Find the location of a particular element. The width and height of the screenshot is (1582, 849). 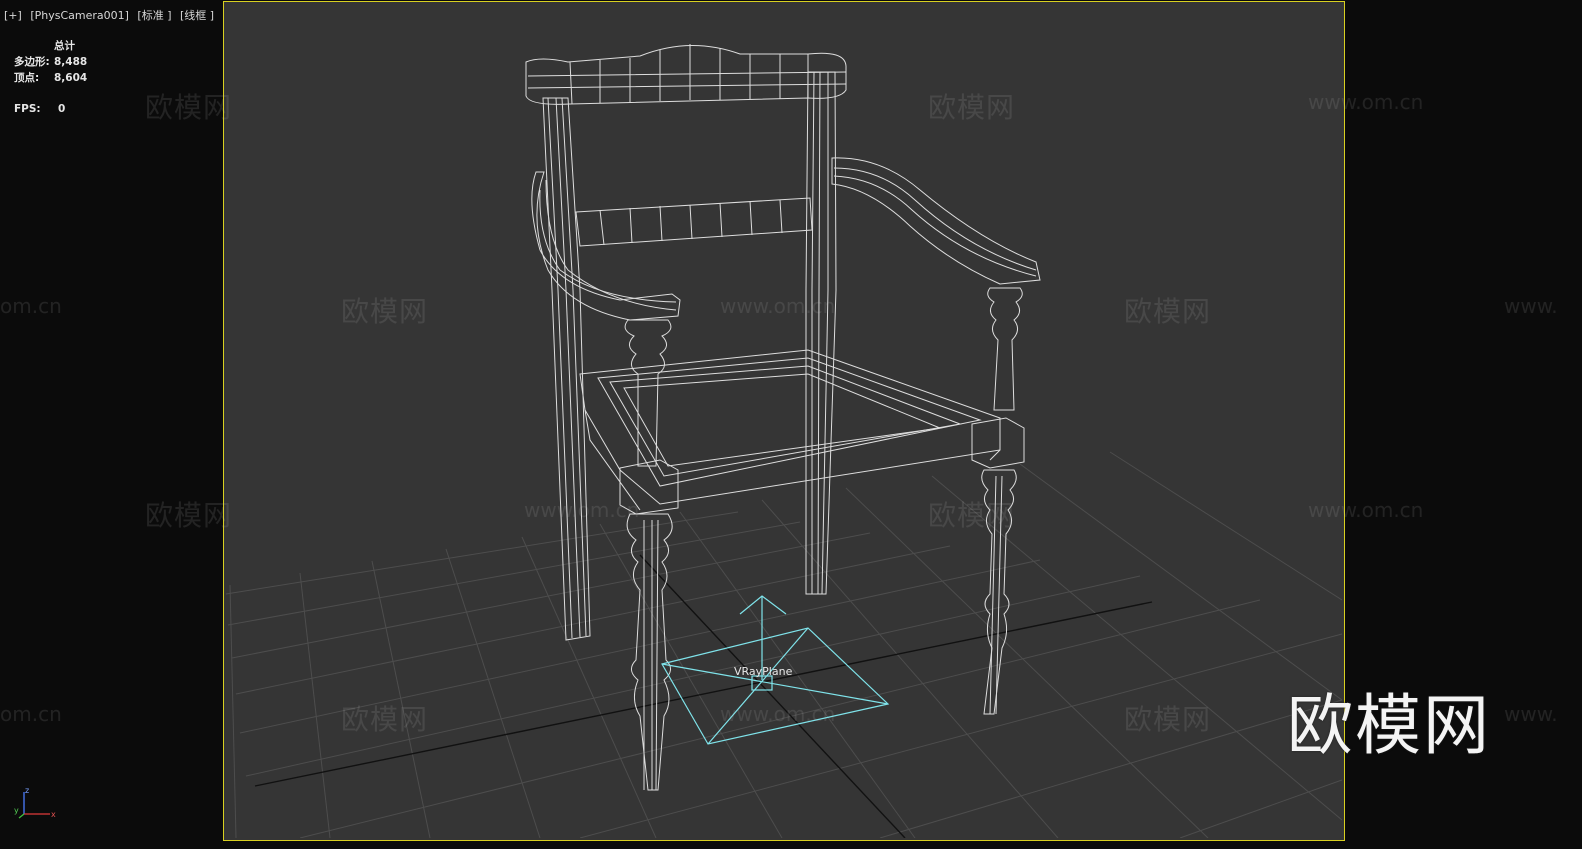

scene-statistics: 总计 多边形: 8,488 顶点: 8,604 FPS: 0 is located at coordinates (50, 77).